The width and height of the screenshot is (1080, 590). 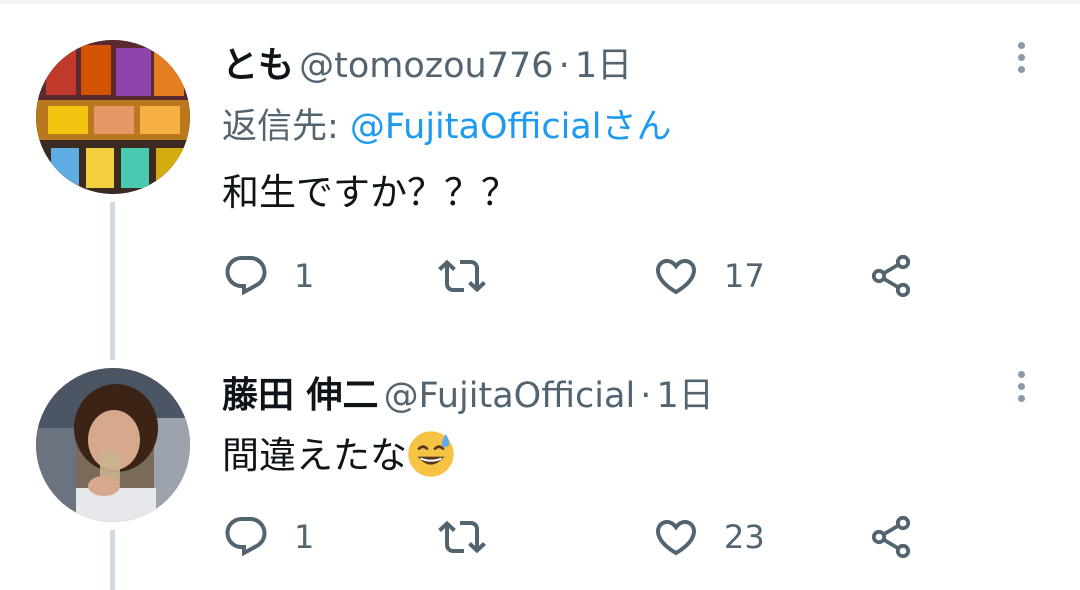 What do you see at coordinates (511, 127) in the screenshot?
I see `reply-to-mention: @FujitaOfficialさん` at bounding box center [511, 127].